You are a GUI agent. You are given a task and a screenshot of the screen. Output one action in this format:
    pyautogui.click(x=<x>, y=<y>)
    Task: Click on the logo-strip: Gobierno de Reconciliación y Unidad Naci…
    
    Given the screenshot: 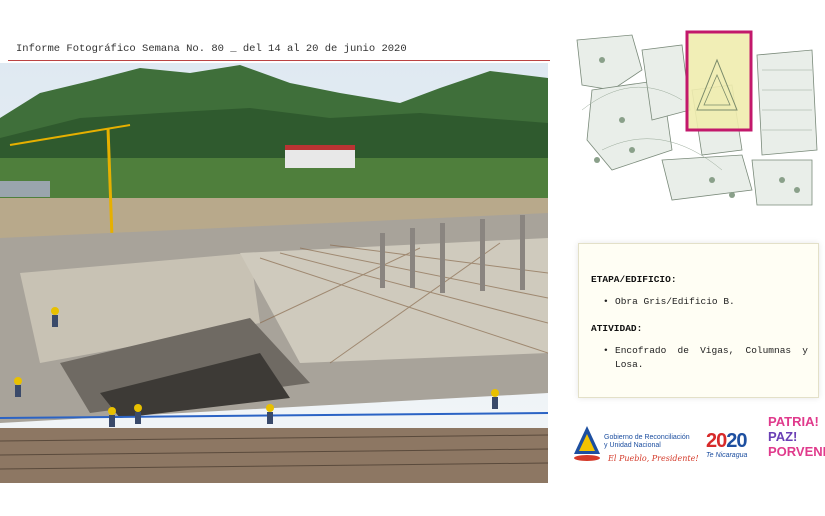 What is the action you would take?
    pyautogui.click(x=698, y=441)
    